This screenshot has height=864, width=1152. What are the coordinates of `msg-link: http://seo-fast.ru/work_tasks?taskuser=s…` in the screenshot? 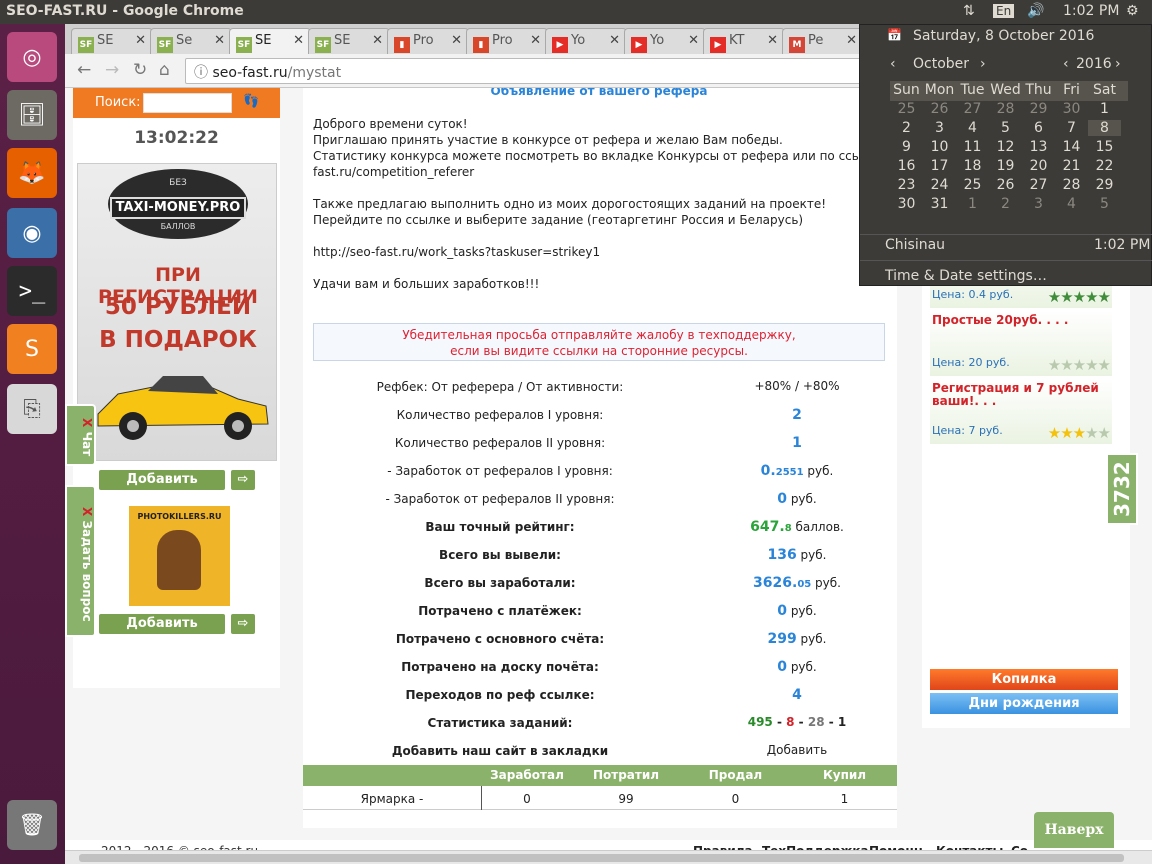 It's located at (593, 252).